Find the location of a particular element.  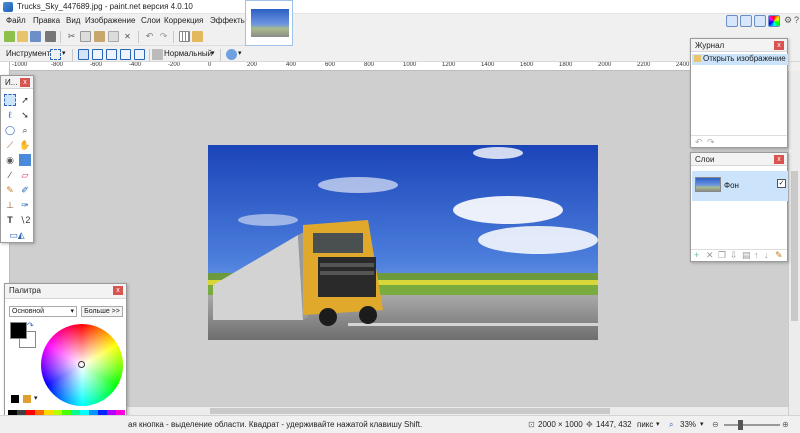

primary-color-swatch is located at coordinates (18, 330).